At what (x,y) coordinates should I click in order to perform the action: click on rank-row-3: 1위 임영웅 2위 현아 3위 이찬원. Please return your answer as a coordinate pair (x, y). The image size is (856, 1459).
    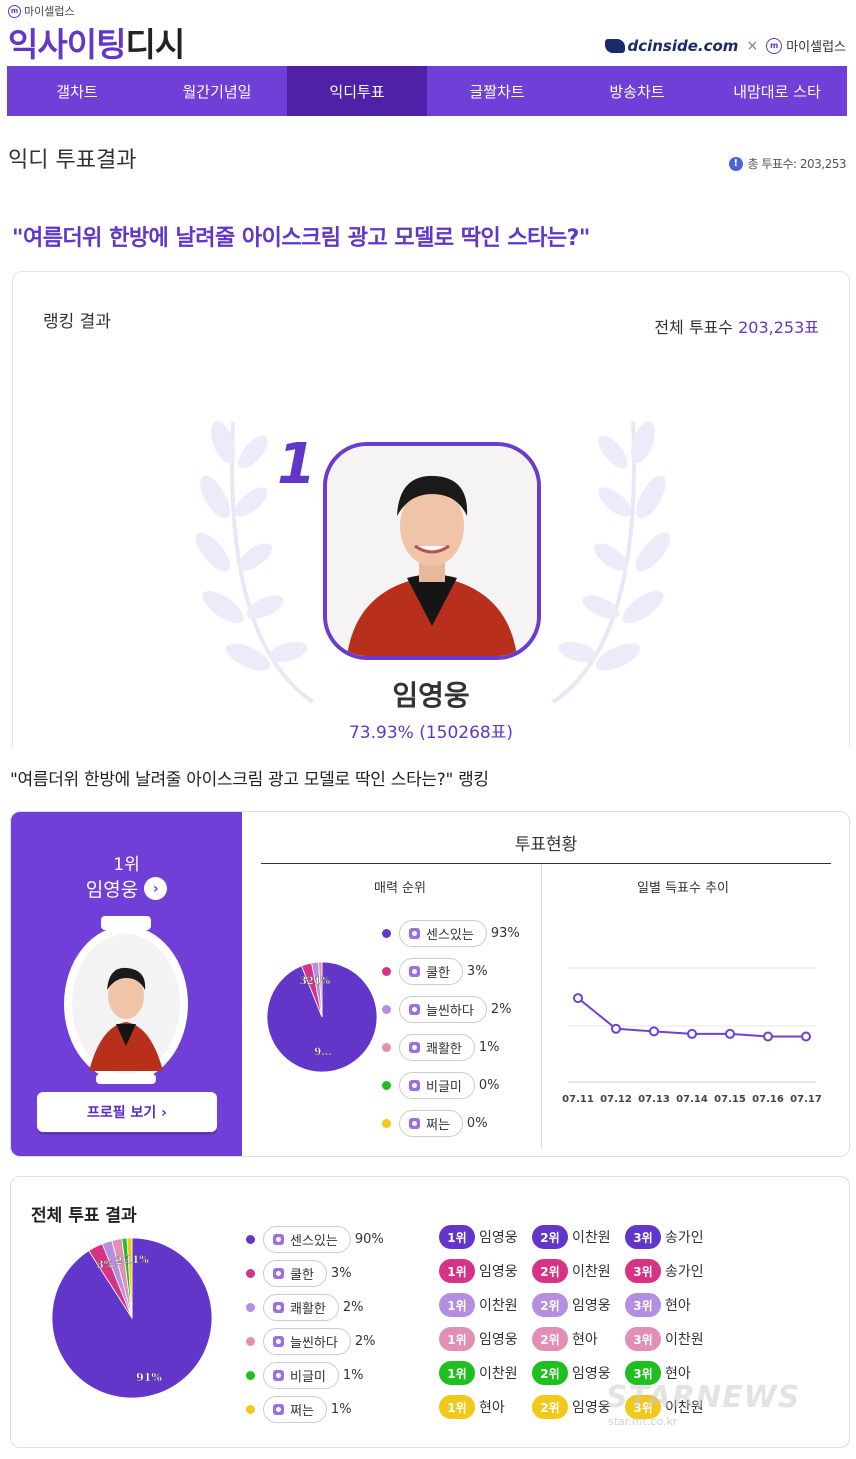
    Looking at the image, I should click on (578, 1339).